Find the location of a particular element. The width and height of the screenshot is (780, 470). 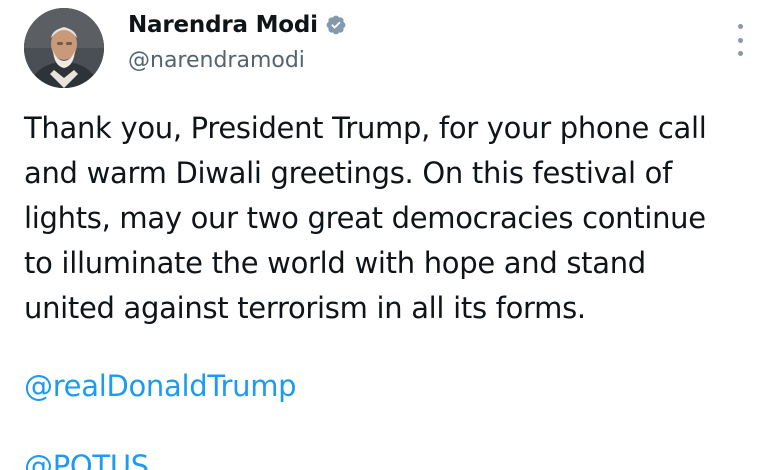

more-options-button is located at coordinates (740, 40).